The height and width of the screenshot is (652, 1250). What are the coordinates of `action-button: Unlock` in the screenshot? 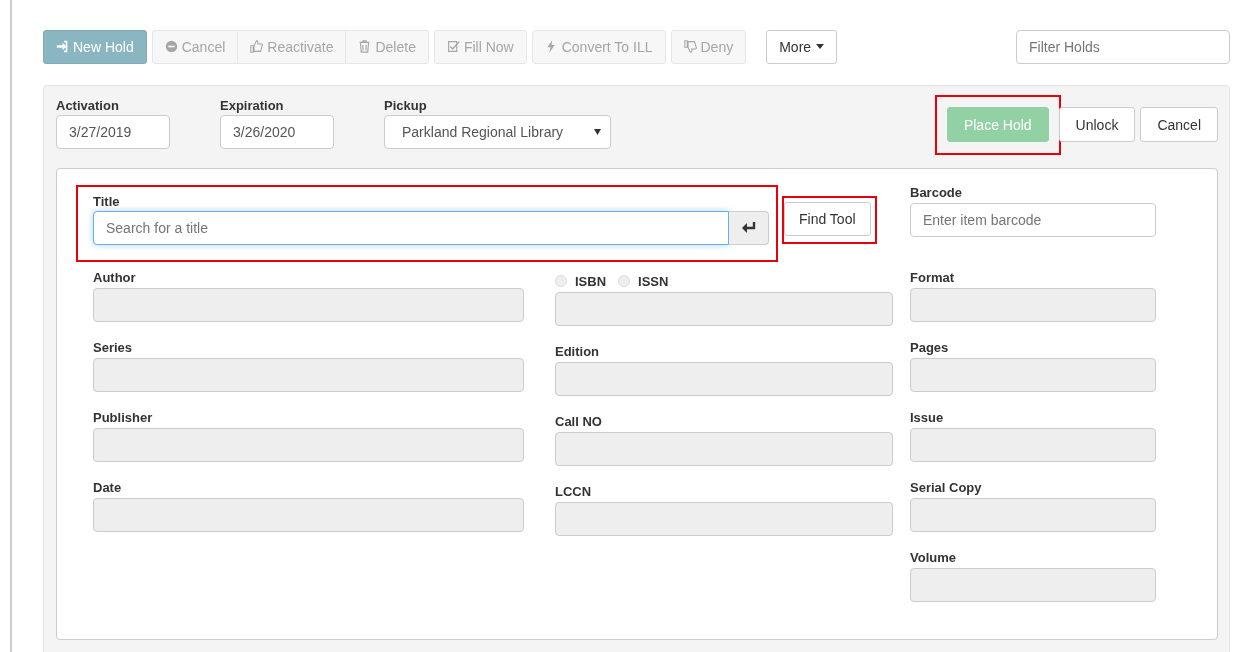 It's located at (1097, 124).